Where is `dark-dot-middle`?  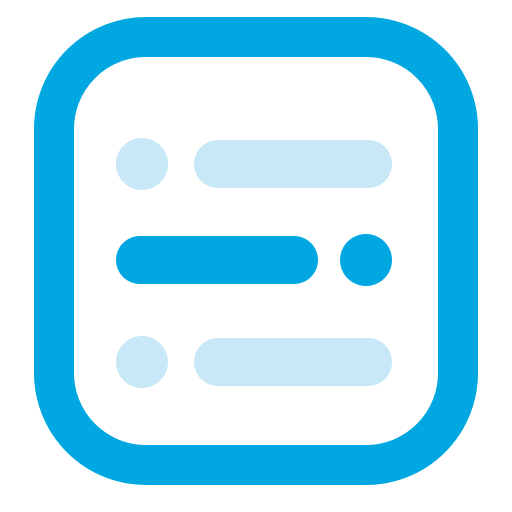
dark-dot-middle is located at coordinates (366, 260).